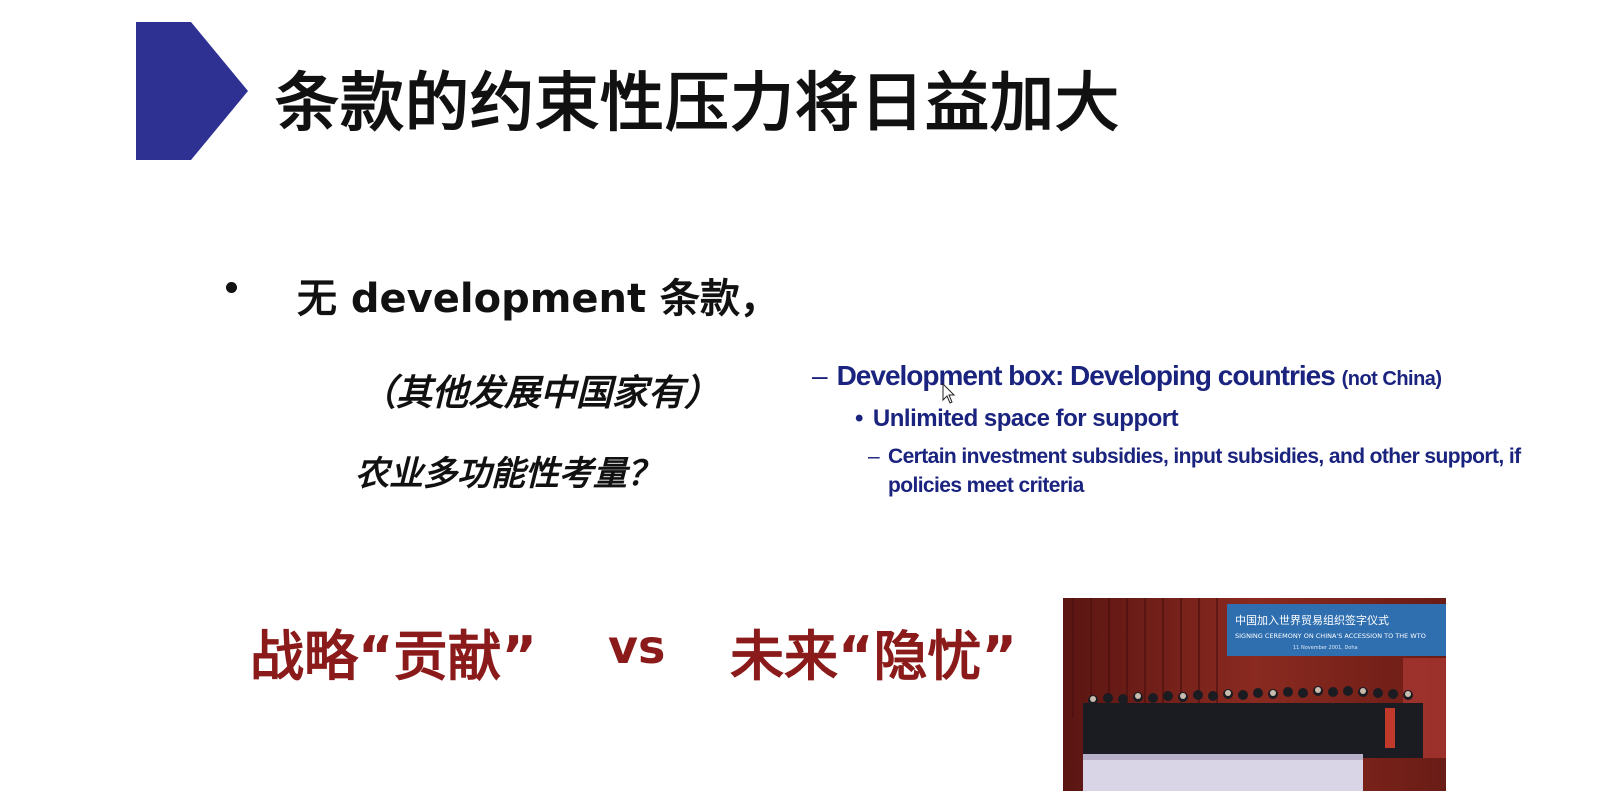 The image size is (1609, 797). Describe the element at coordinates (540, 393) in the screenshot. I see `note-other-developing-countries: （其他发展中国家有）` at that location.